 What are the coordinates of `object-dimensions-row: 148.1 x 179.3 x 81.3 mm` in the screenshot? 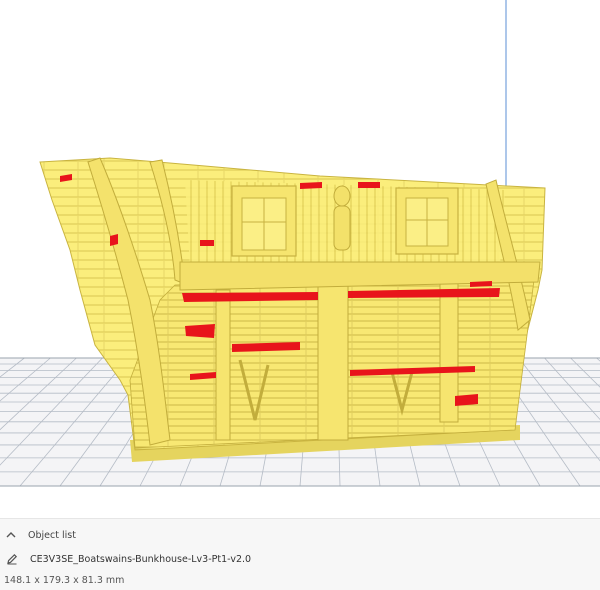 It's located at (300, 580).